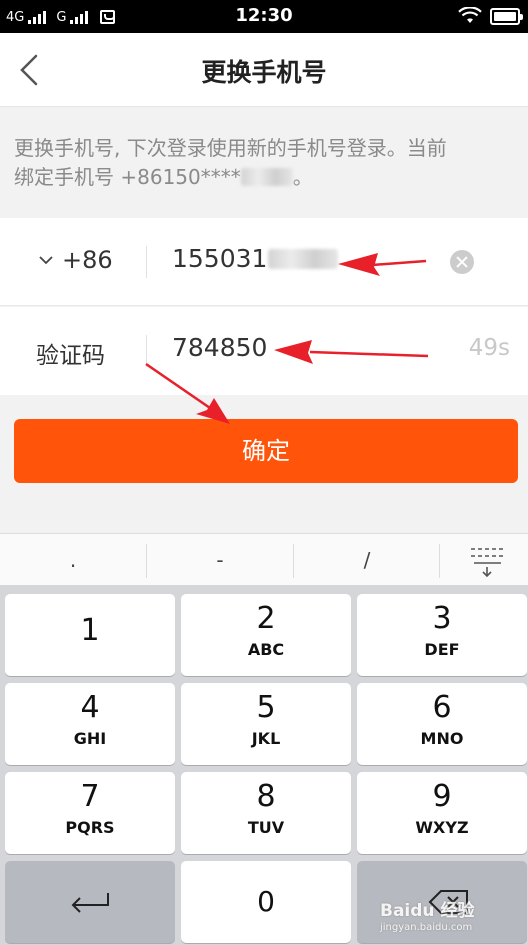 This screenshot has width=528, height=945. What do you see at coordinates (266, 796) in the screenshot?
I see `key-digit: 8` at bounding box center [266, 796].